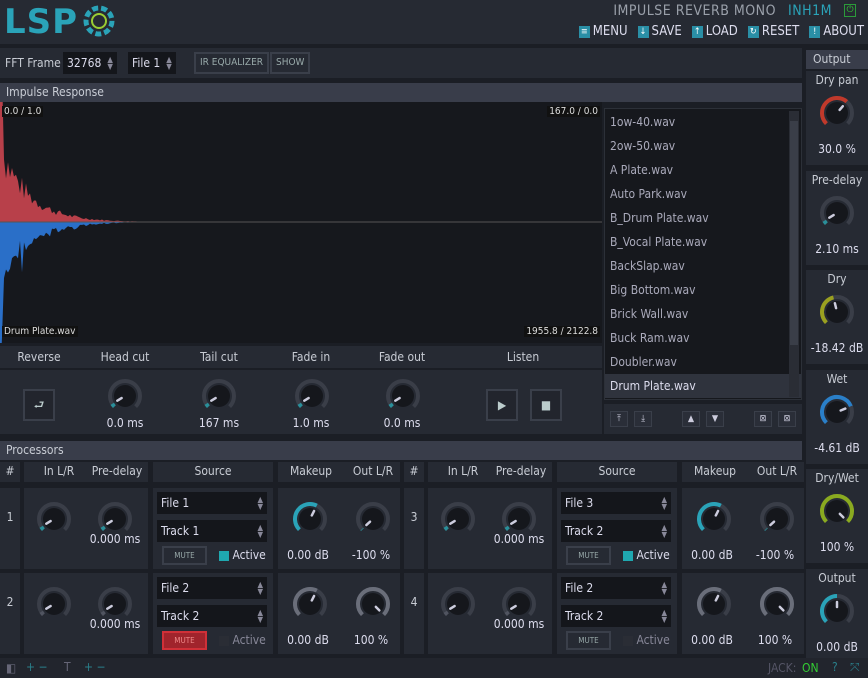  What do you see at coordinates (703, 122) in the screenshot?
I see `file-list-item: 1ow-40.wav` at bounding box center [703, 122].